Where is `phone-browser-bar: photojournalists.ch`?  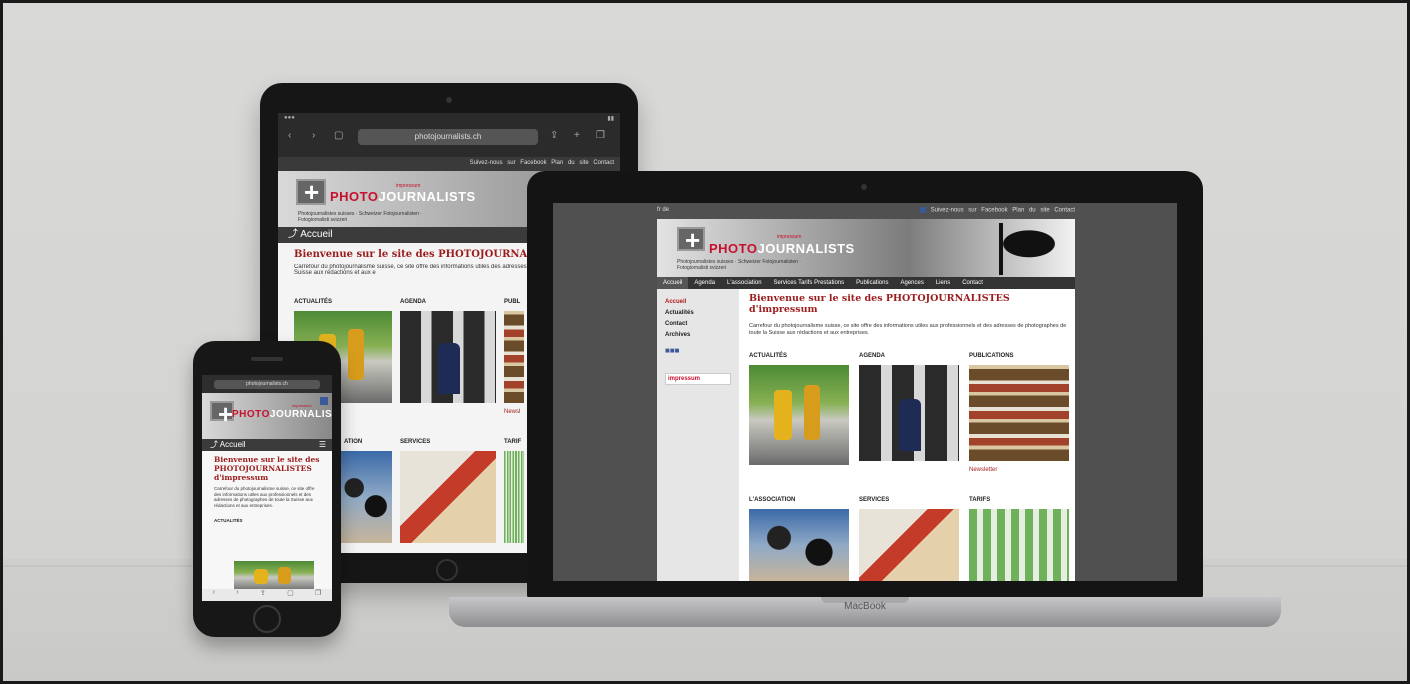 phone-browser-bar: photojournalists.ch is located at coordinates (267, 384).